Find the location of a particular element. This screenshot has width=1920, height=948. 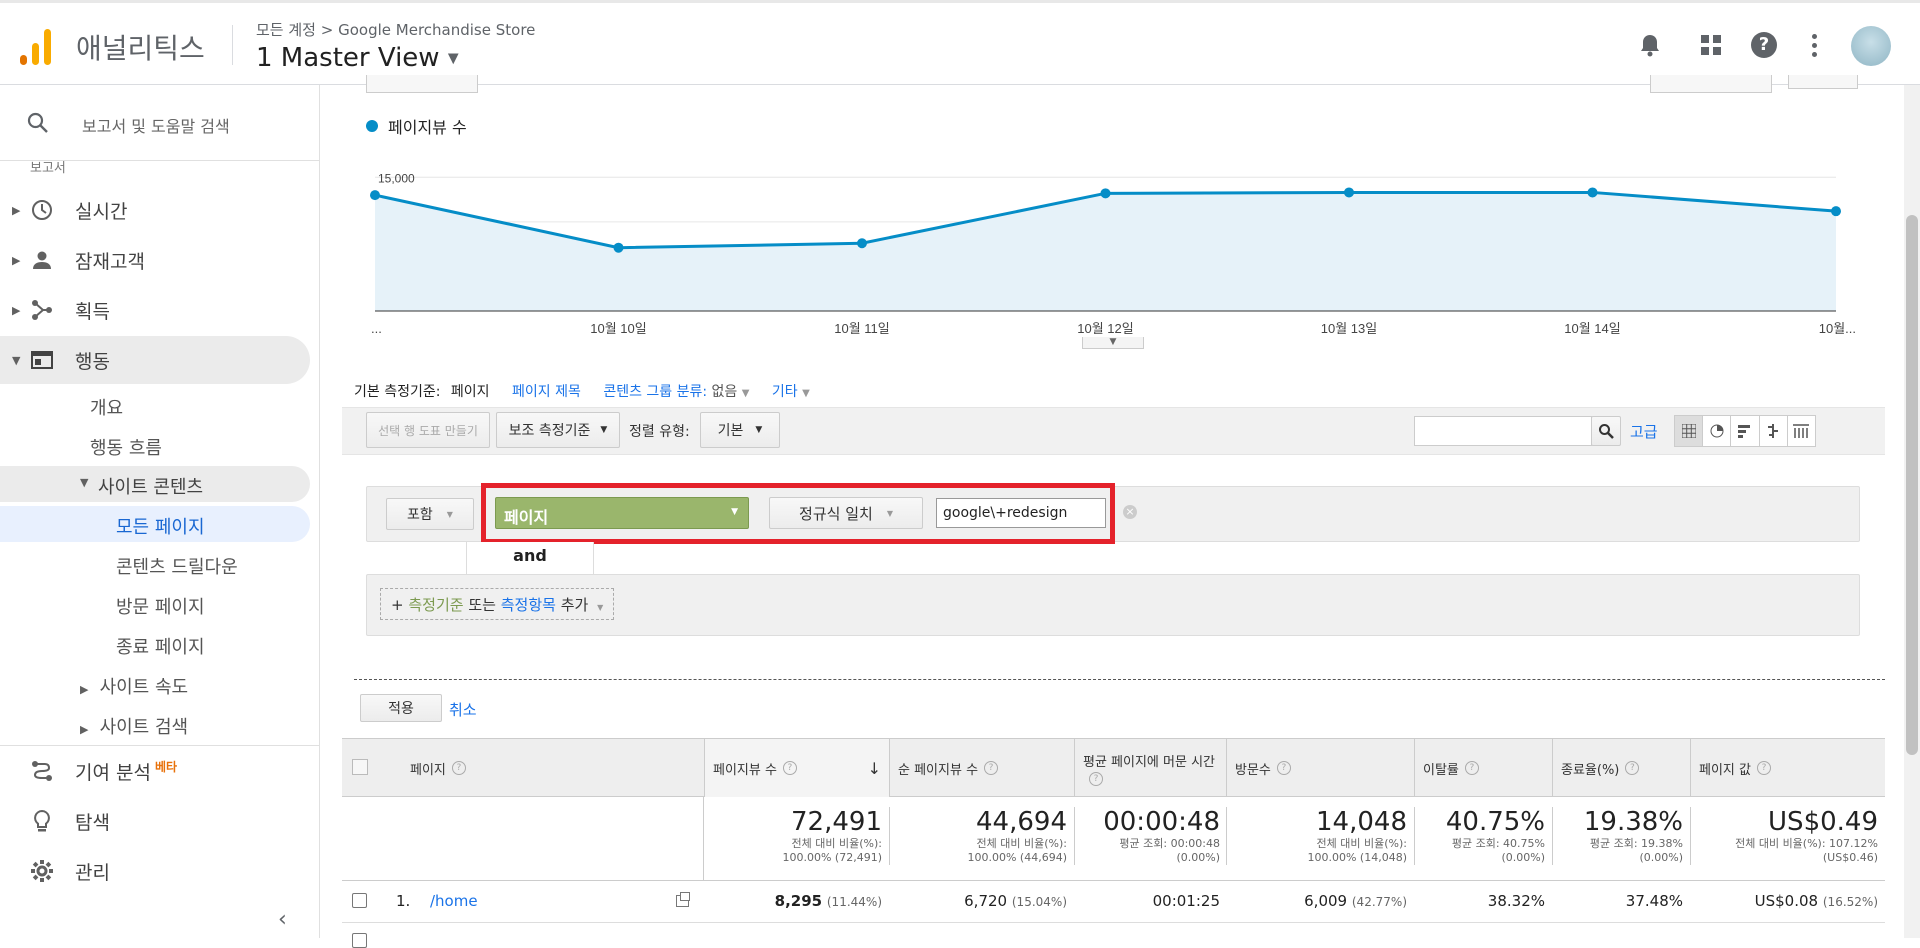

sidebar-item-discover: 탐색 is located at coordinates (155, 821).